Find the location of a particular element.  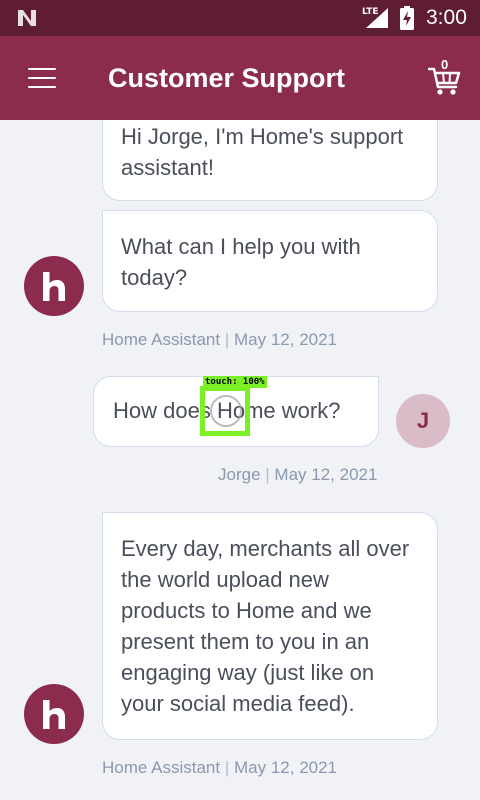

message-meta: Jorge | May 12, 2021 is located at coordinates (297, 475).